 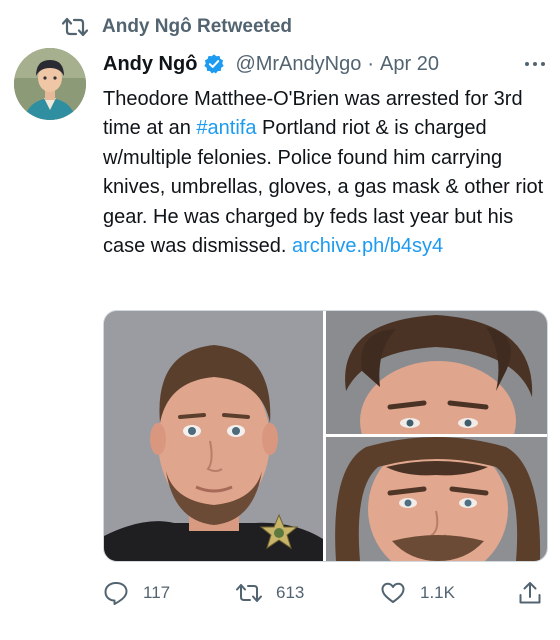 What do you see at coordinates (436, 499) in the screenshot?
I see `mugshot-closeup-2-photo` at bounding box center [436, 499].